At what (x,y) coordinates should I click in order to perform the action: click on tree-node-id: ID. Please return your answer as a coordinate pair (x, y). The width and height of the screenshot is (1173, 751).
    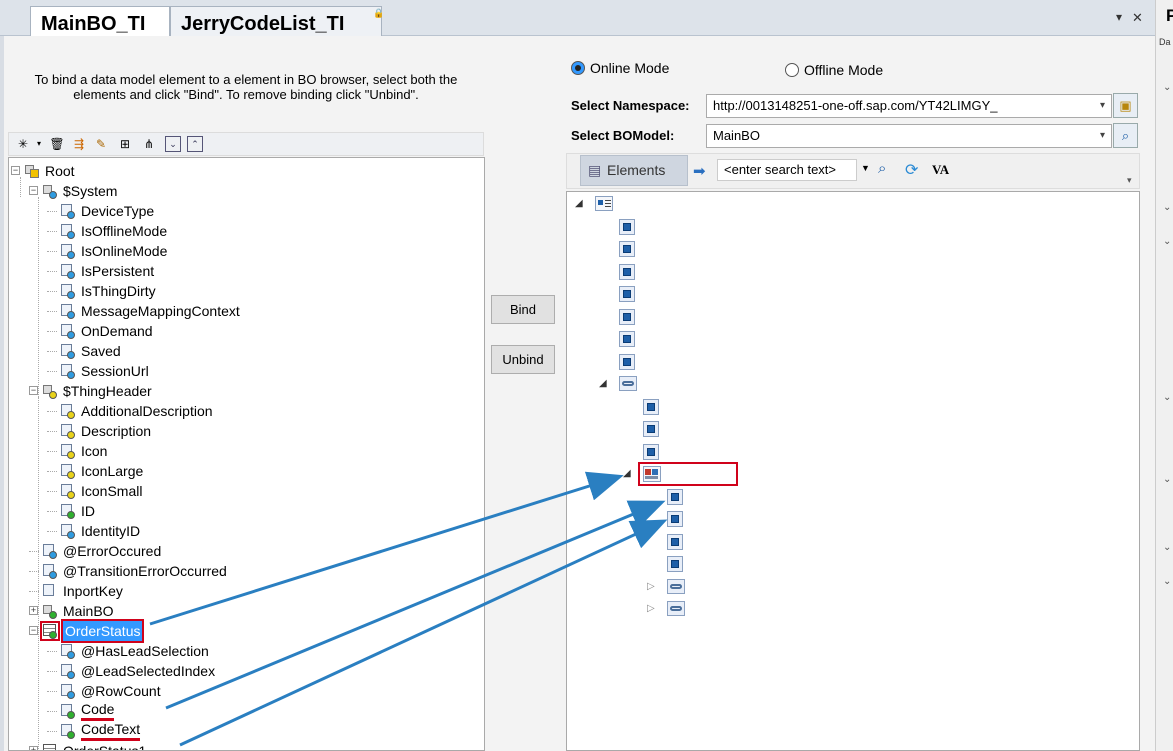
    Looking at the image, I should click on (244, 511).